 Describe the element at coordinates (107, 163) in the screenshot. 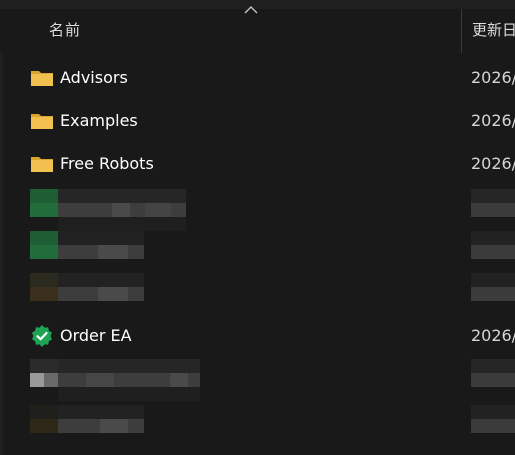

I see `file-name: Free Robots` at that location.